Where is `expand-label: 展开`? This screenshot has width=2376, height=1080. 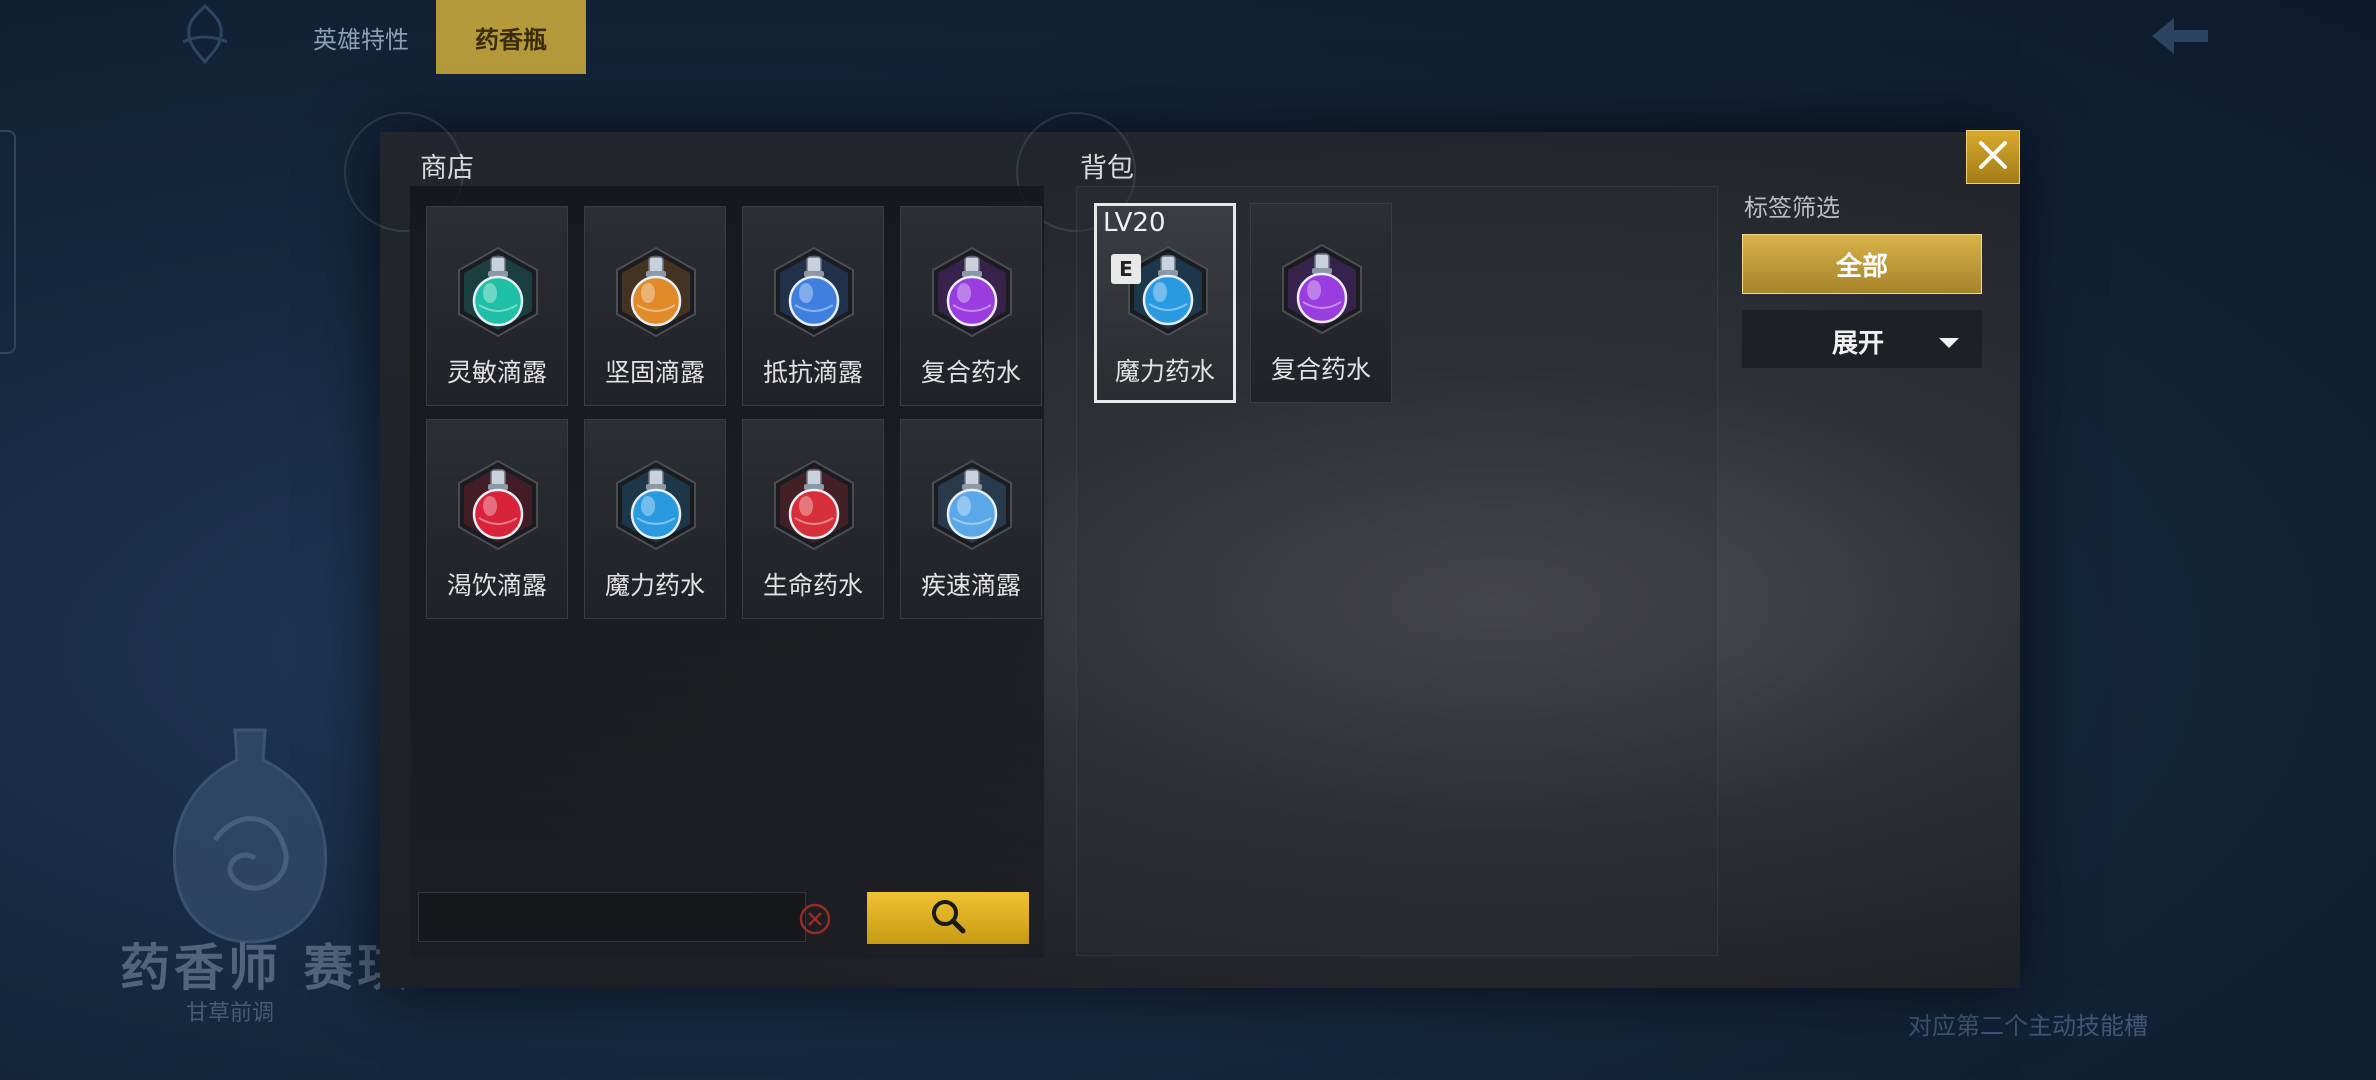 expand-label: 展开 is located at coordinates (1858, 344).